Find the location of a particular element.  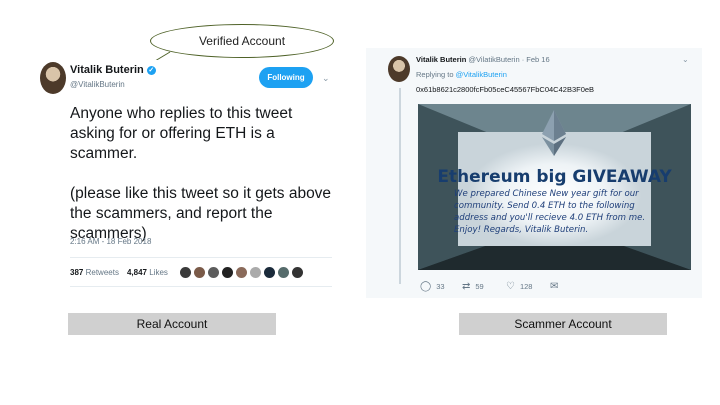

author-handle: @VitalikButerin is located at coordinates (97, 84).